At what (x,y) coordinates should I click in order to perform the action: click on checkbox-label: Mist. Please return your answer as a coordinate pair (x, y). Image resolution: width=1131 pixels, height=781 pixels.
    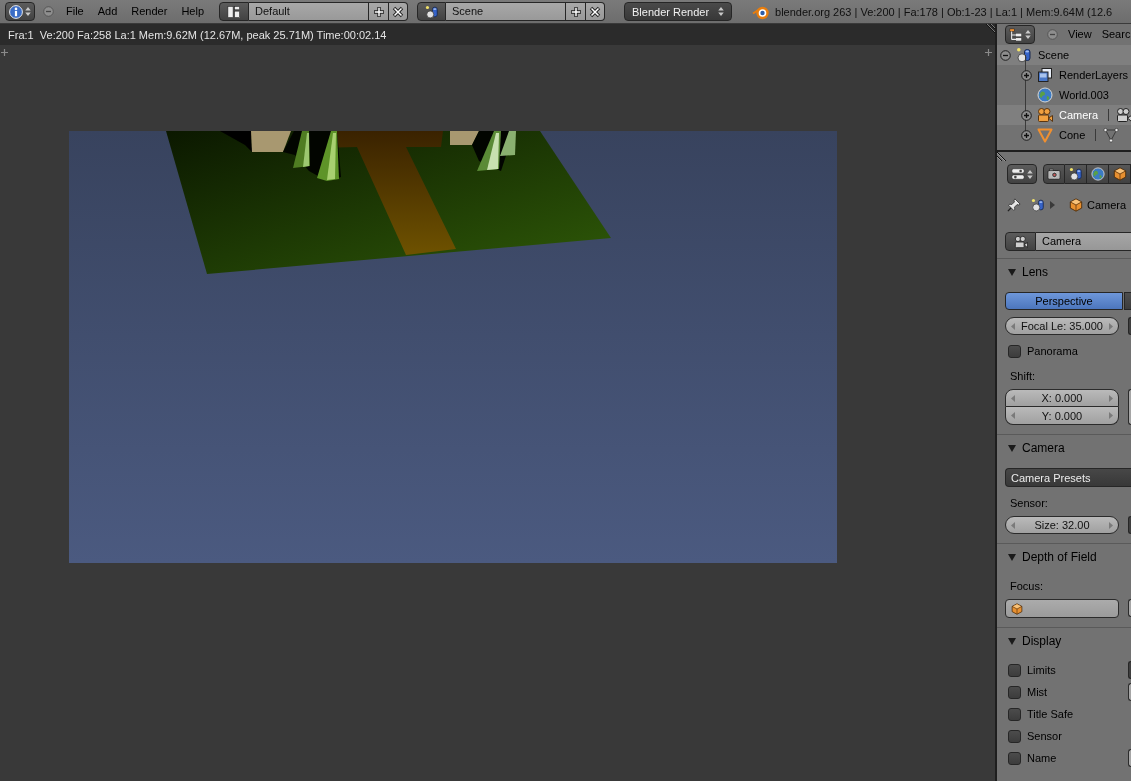
    Looking at the image, I should click on (1037, 692).